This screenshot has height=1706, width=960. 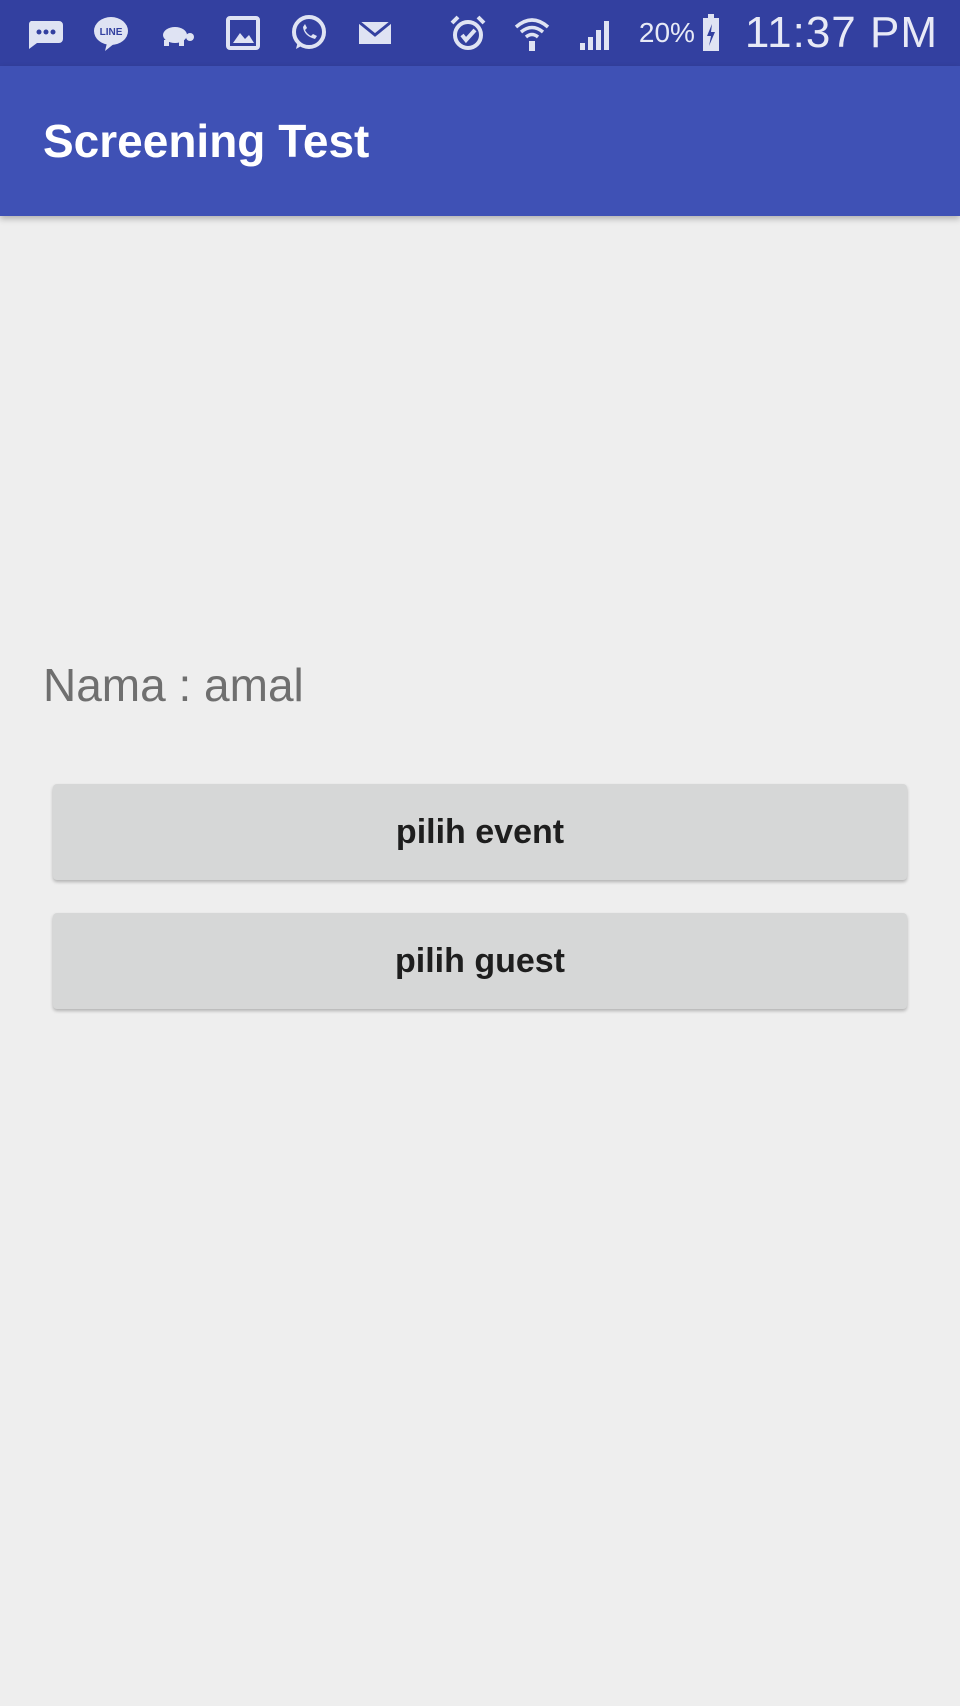 I want to click on svg-text: LINE, so click(x=111, y=32).